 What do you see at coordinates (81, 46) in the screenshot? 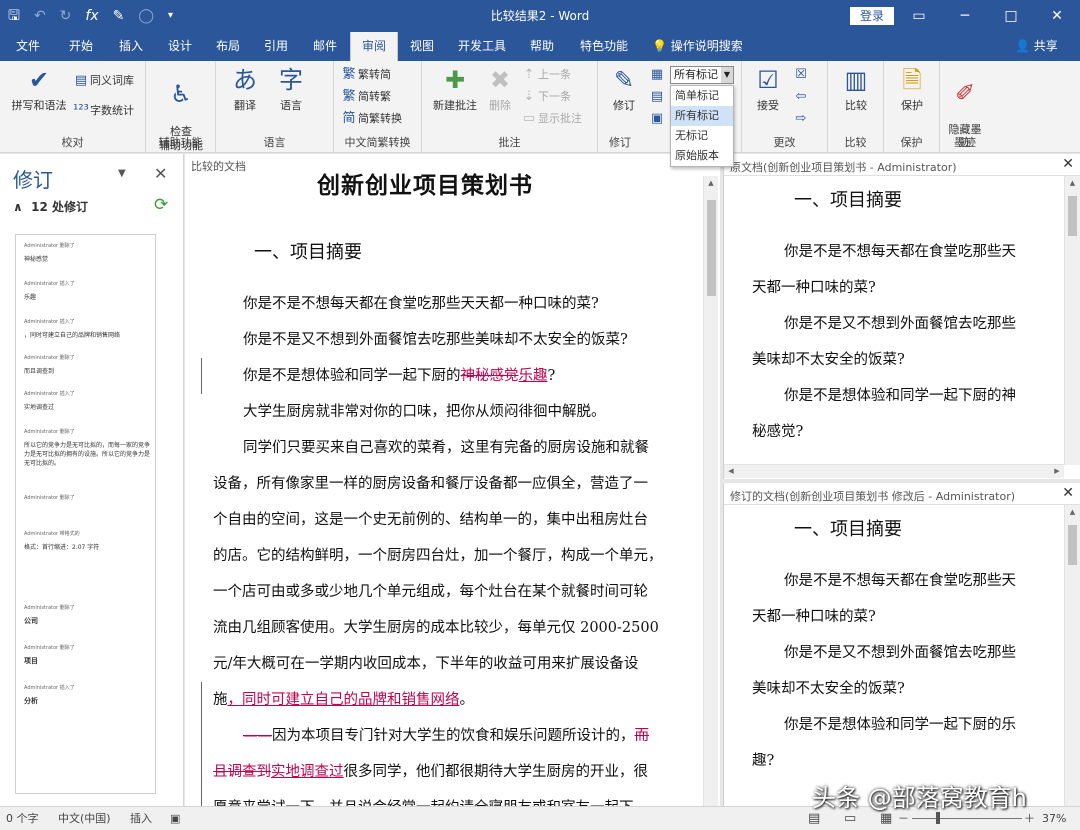
I see `tab-home: 开始` at bounding box center [81, 46].